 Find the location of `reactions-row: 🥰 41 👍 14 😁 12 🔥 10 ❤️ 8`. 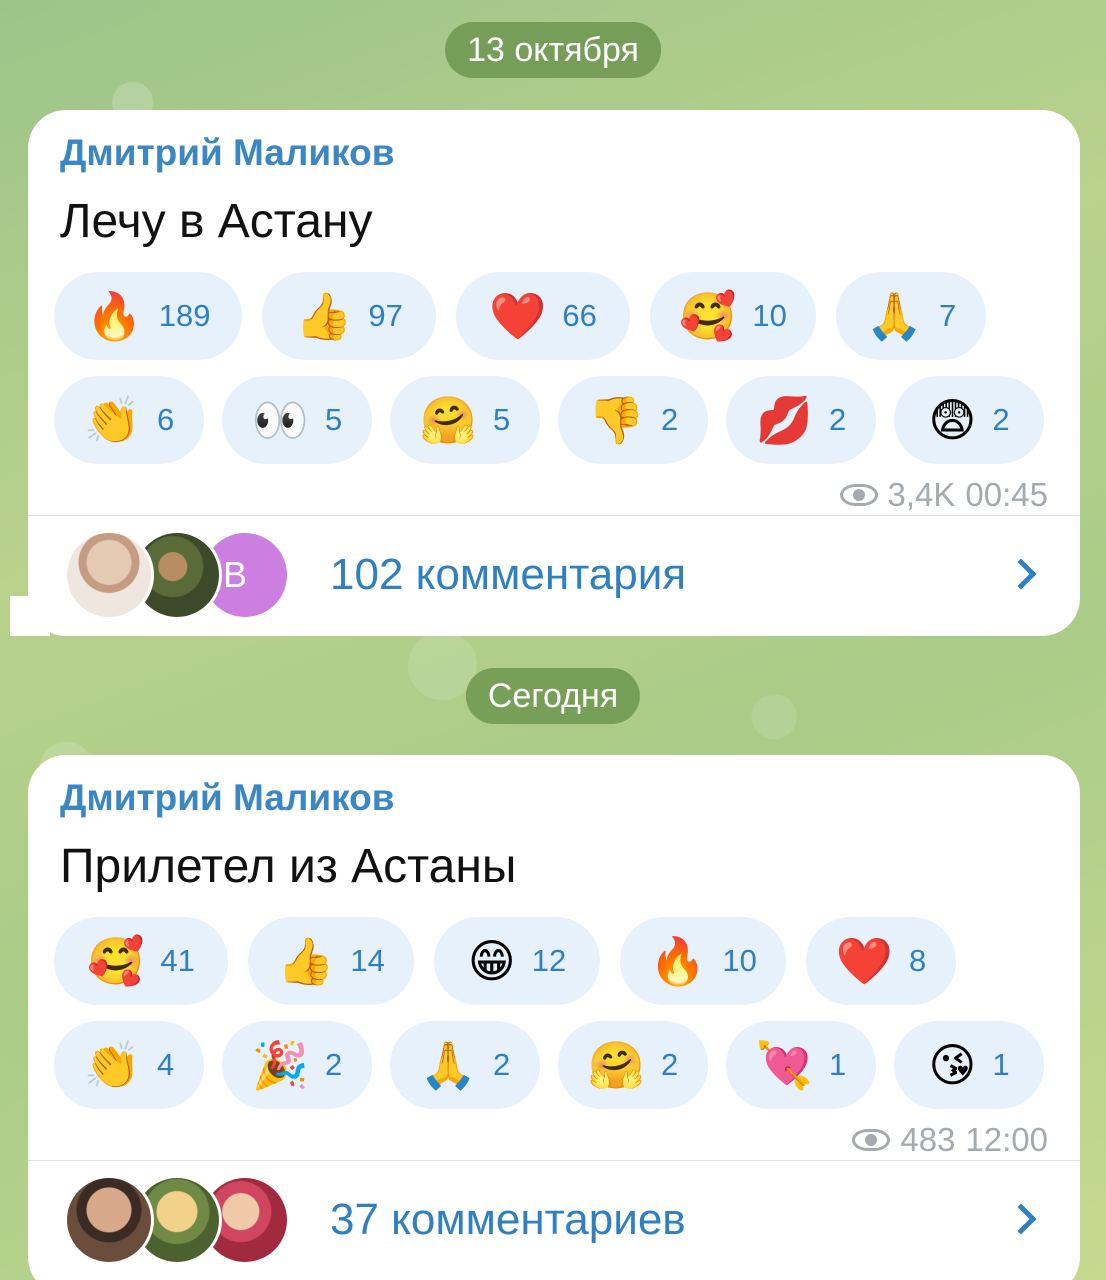

reactions-row: 🥰 41 👍 14 😁 12 🔥 10 ❤️ 8 is located at coordinates (505, 961).